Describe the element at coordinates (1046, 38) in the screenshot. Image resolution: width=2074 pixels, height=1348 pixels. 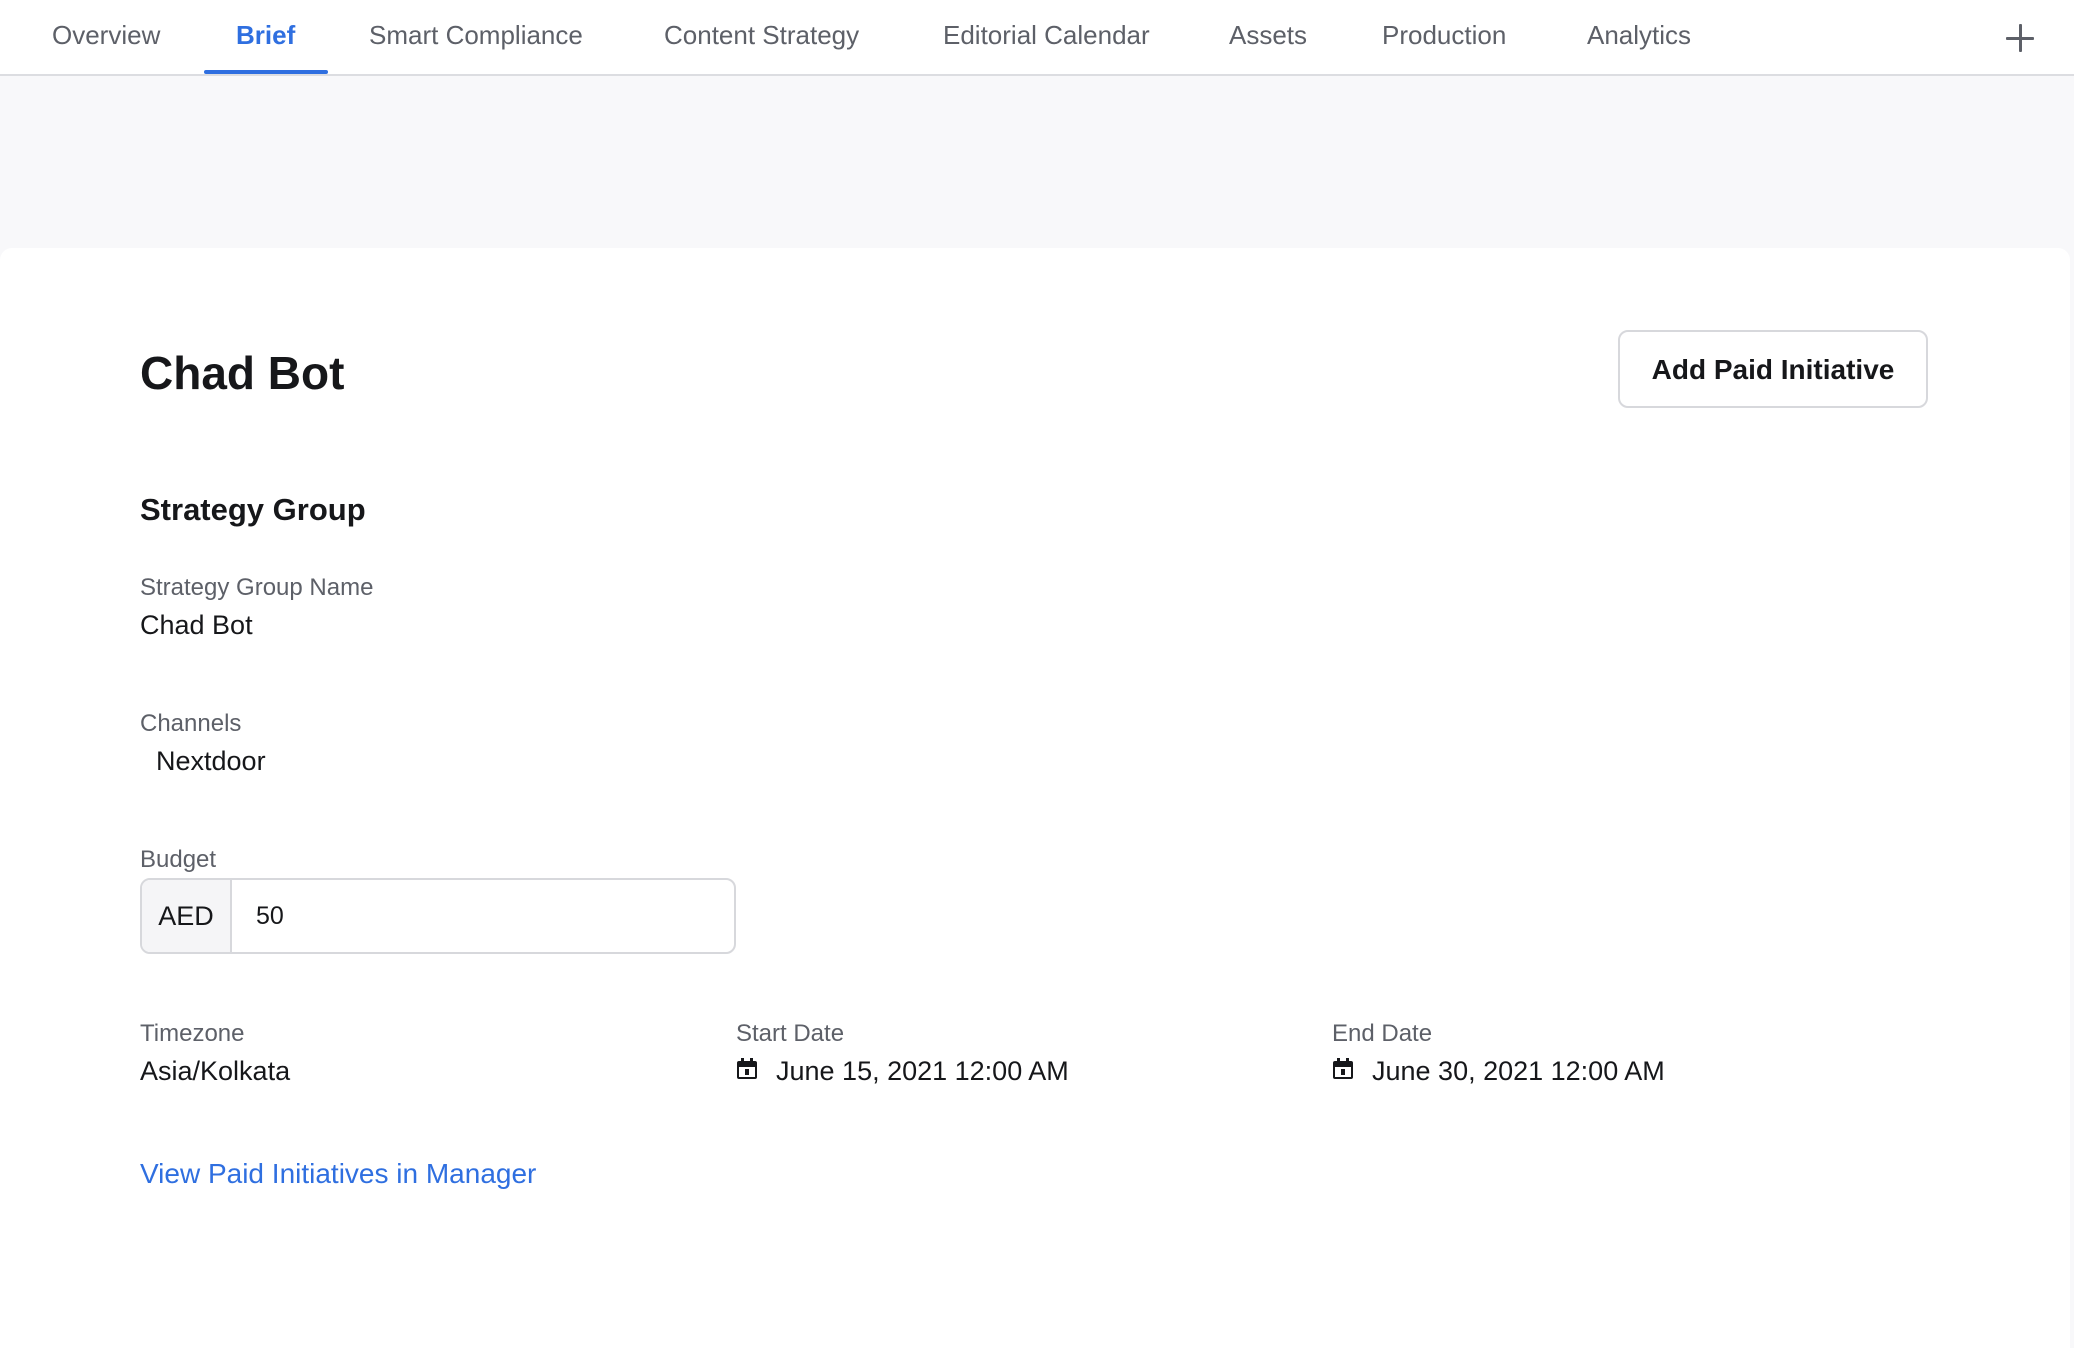
I see `tab-editorial-calendar: Editorial Calendar` at that location.